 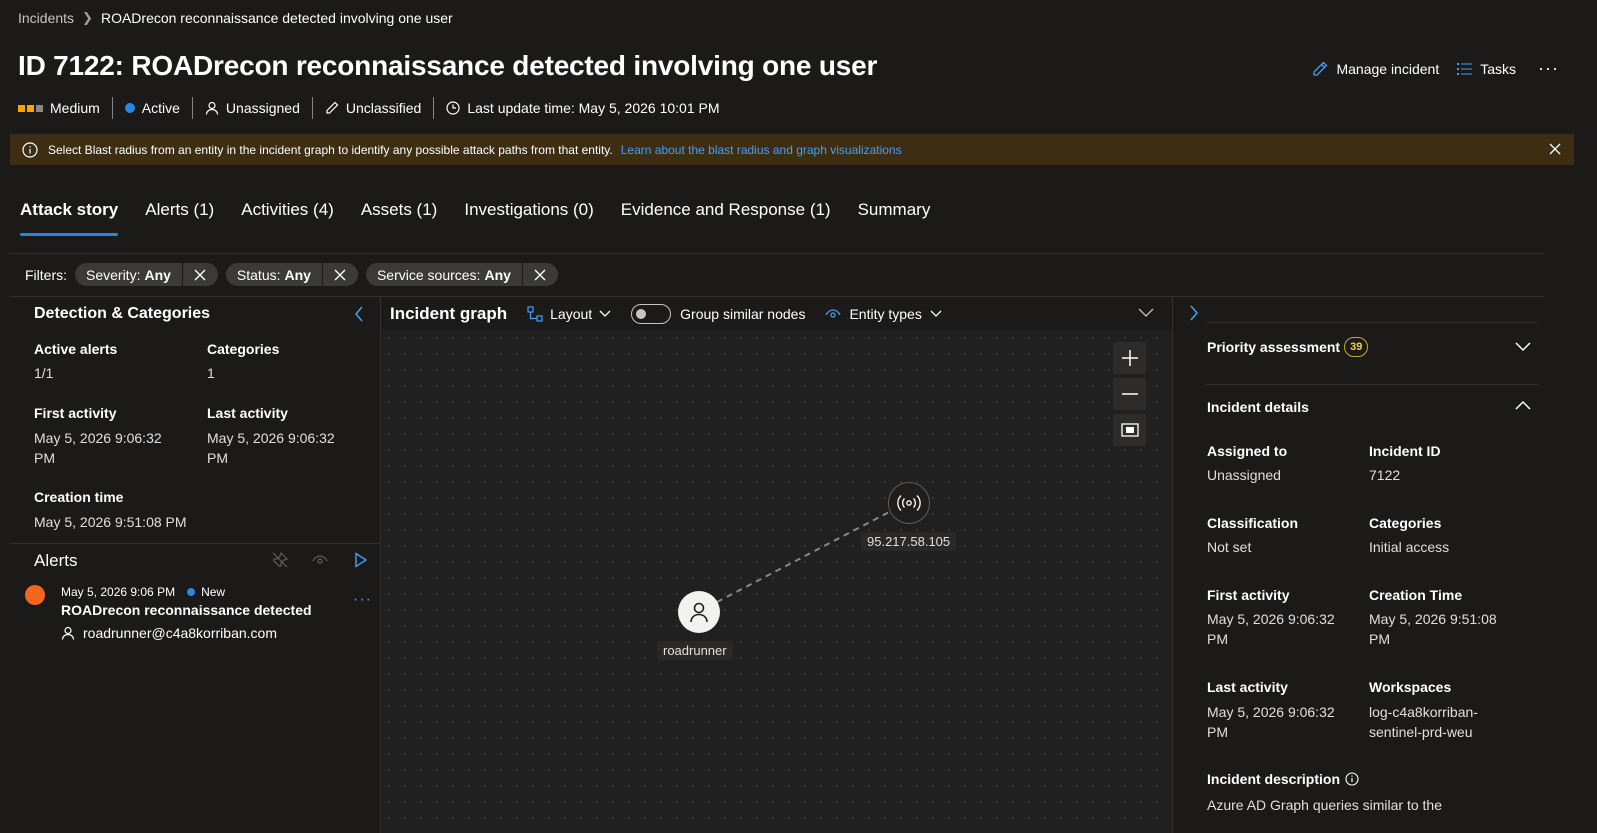 I want to click on first-activity-value: May 5, 2026 9:06:32 PM, so click(x=1271, y=629).